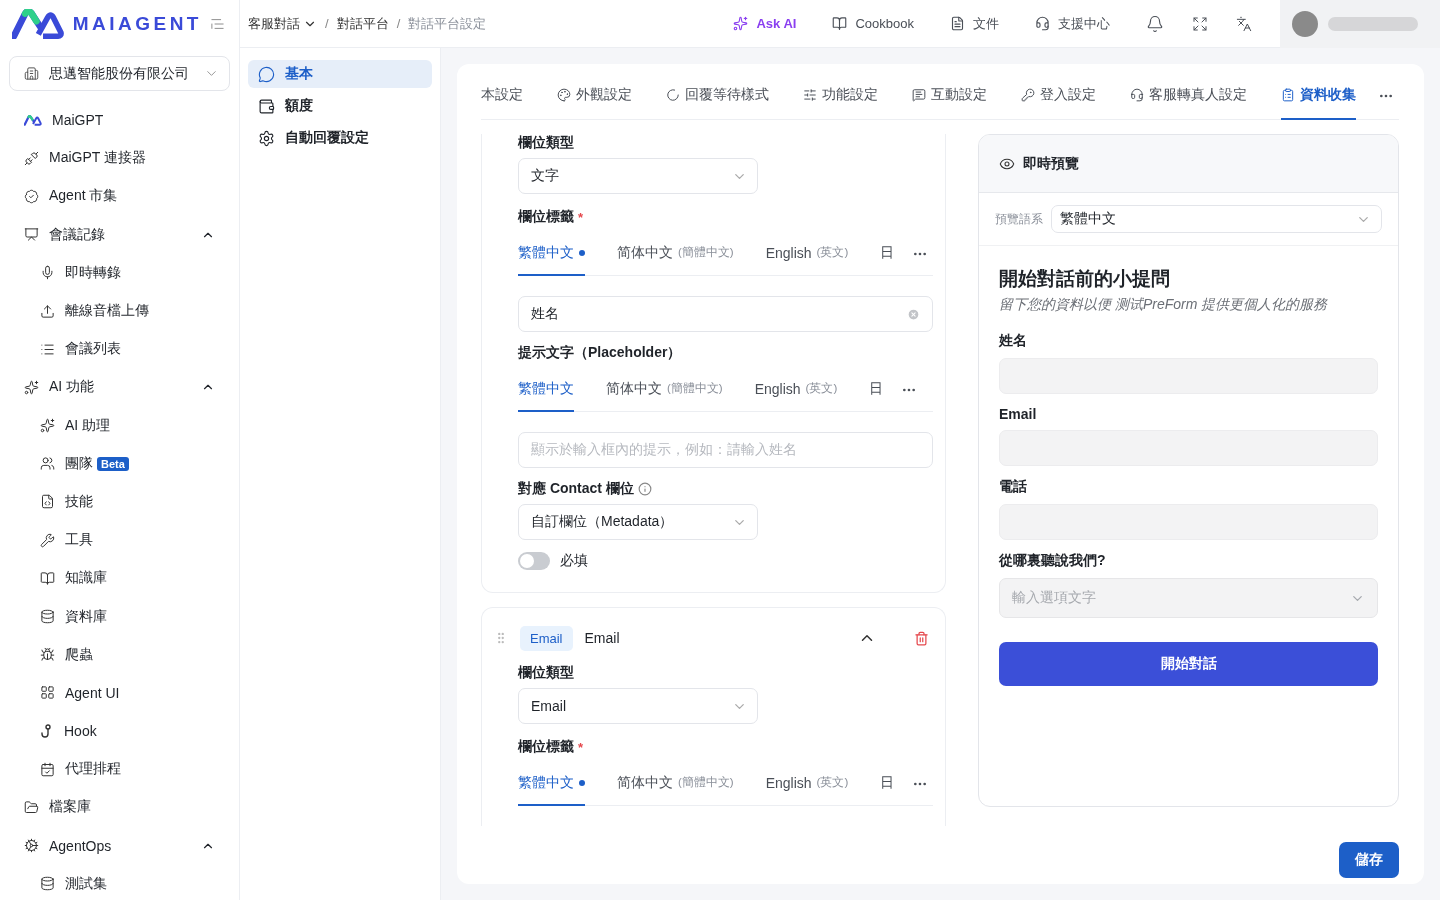  What do you see at coordinates (725, 314) in the screenshot?
I see `label-input: 姓名` at bounding box center [725, 314].